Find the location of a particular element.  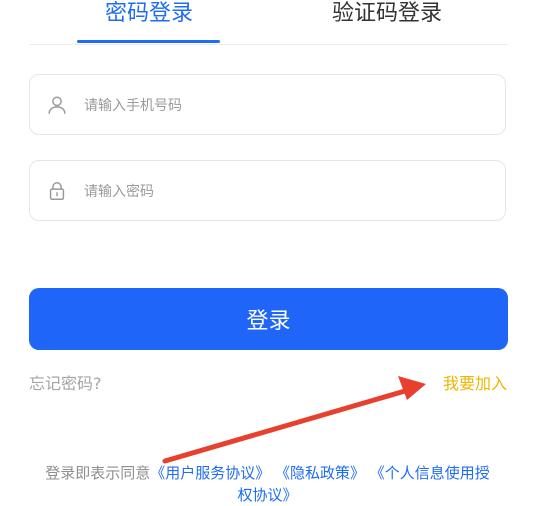

password-field is located at coordinates (267, 191).